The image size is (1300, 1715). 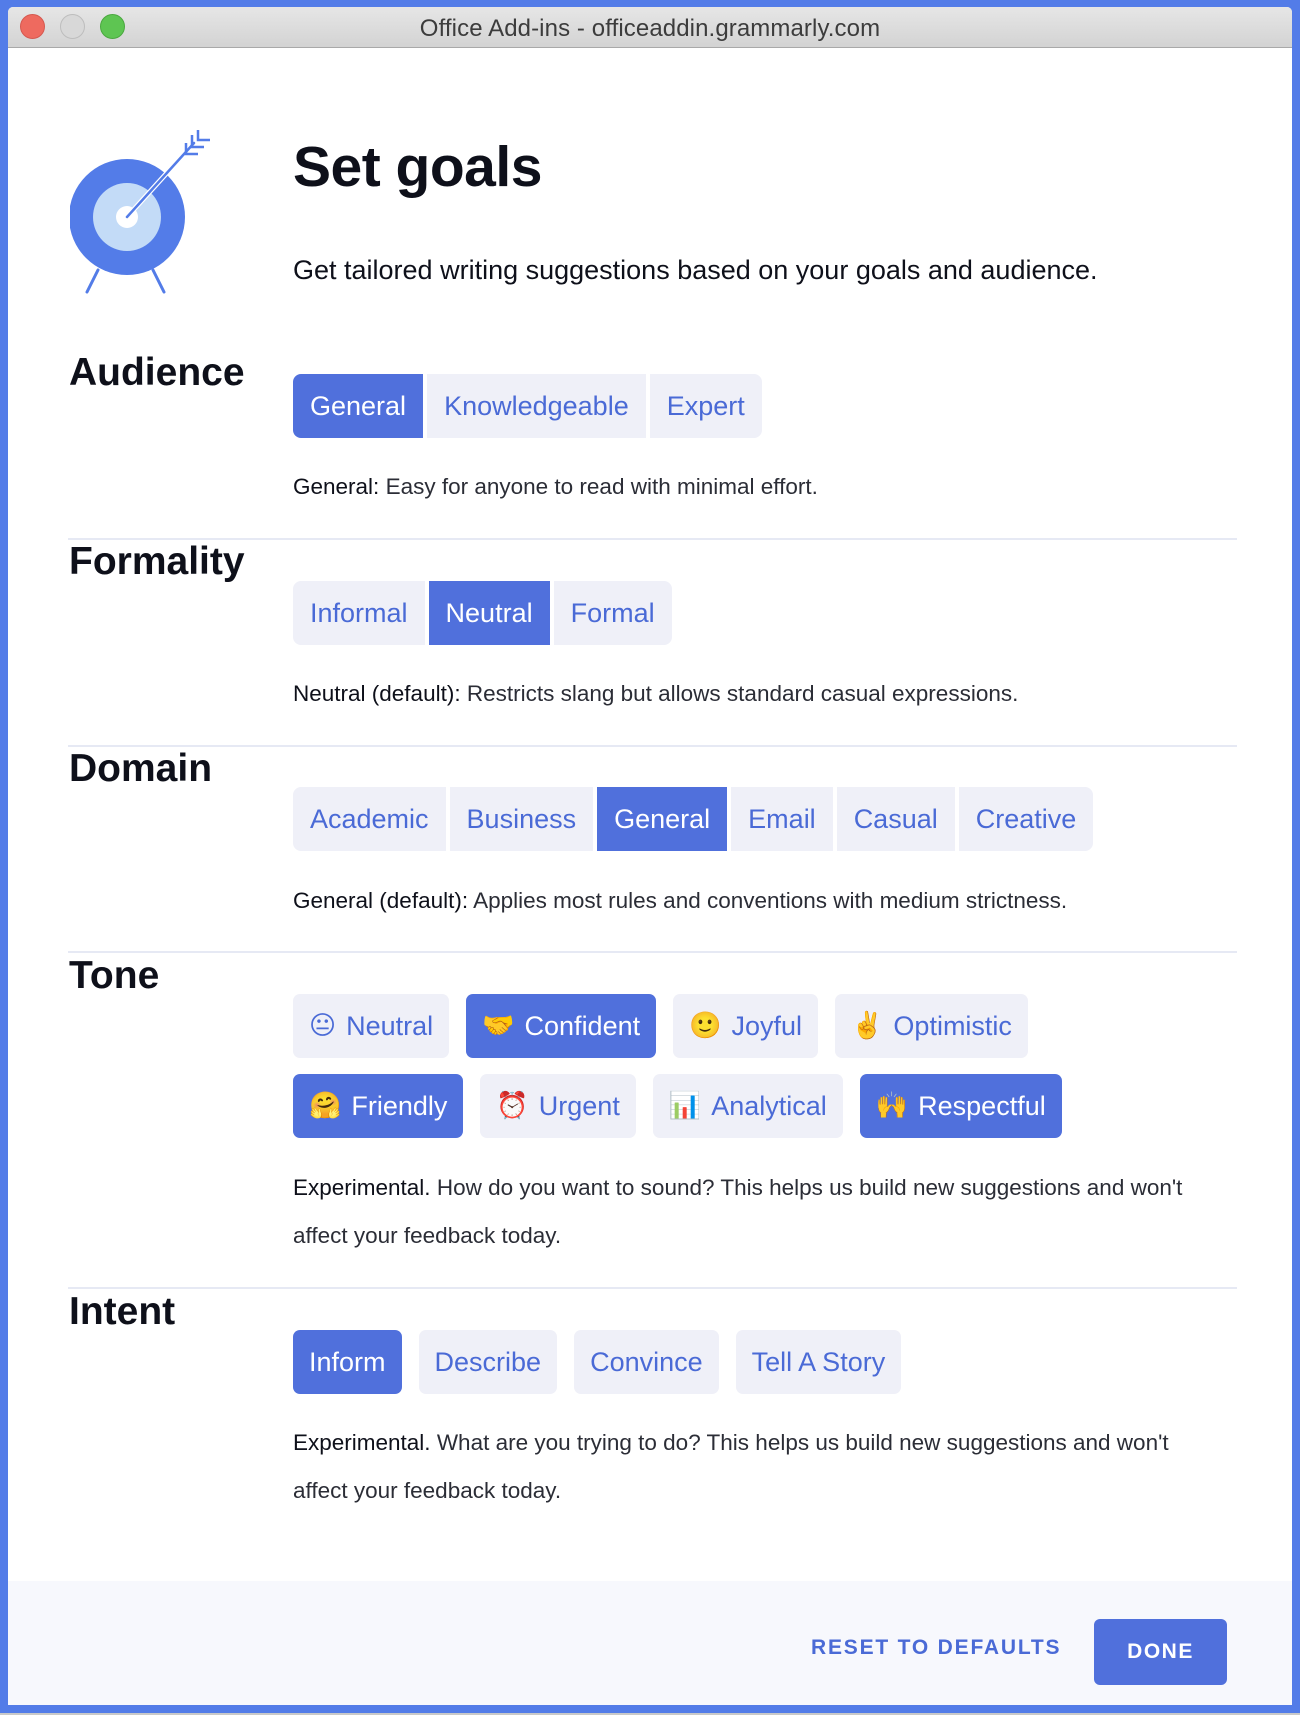 I want to click on option-label: Optimistic, so click(x=952, y=1025).